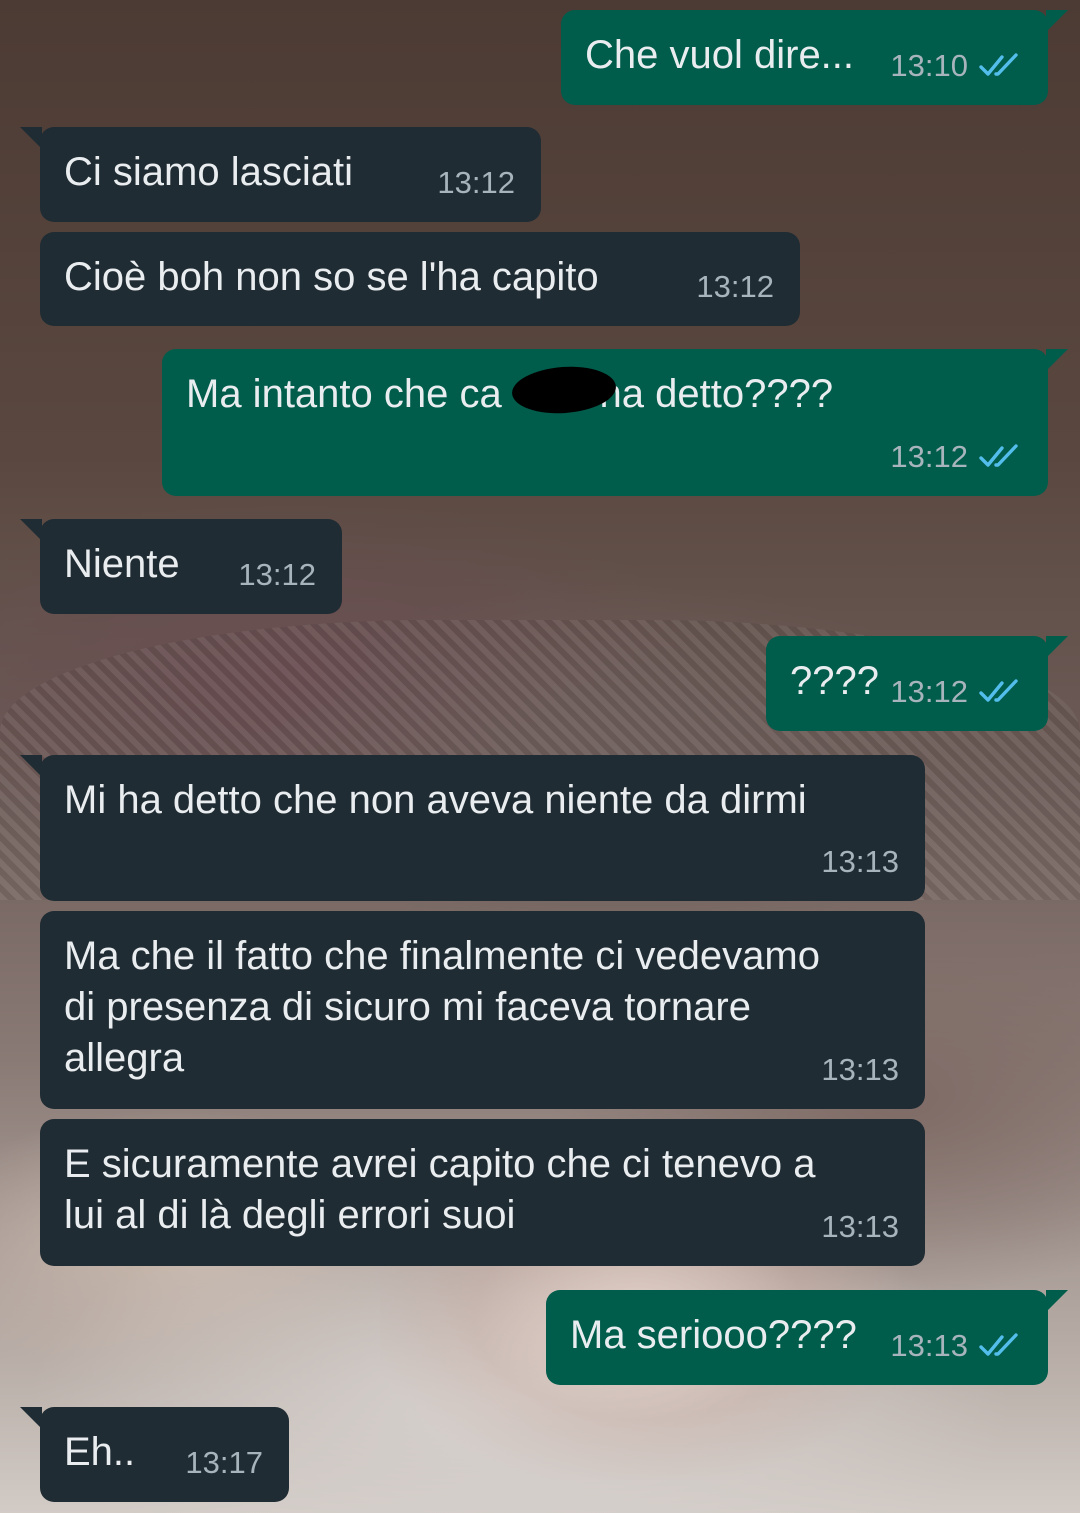 Image resolution: width=1080 pixels, height=1513 pixels. What do you see at coordinates (122, 564) in the screenshot?
I see `message-text: Niente` at bounding box center [122, 564].